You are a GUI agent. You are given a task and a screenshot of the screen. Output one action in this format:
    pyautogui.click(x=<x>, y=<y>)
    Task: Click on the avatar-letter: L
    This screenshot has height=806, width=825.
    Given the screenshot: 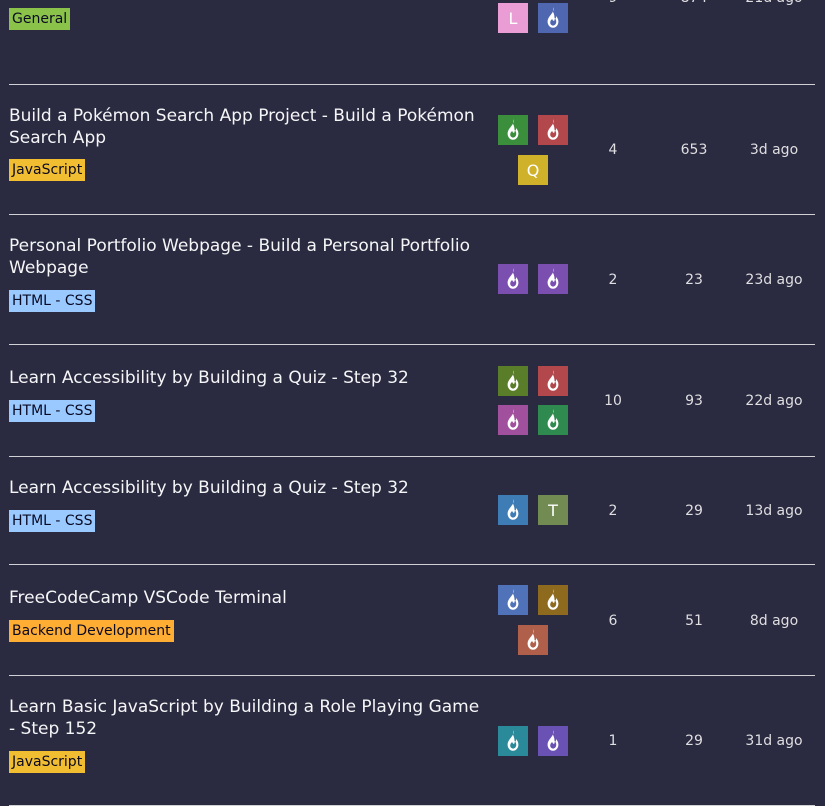 What is the action you would take?
    pyautogui.click(x=513, y=18)
    